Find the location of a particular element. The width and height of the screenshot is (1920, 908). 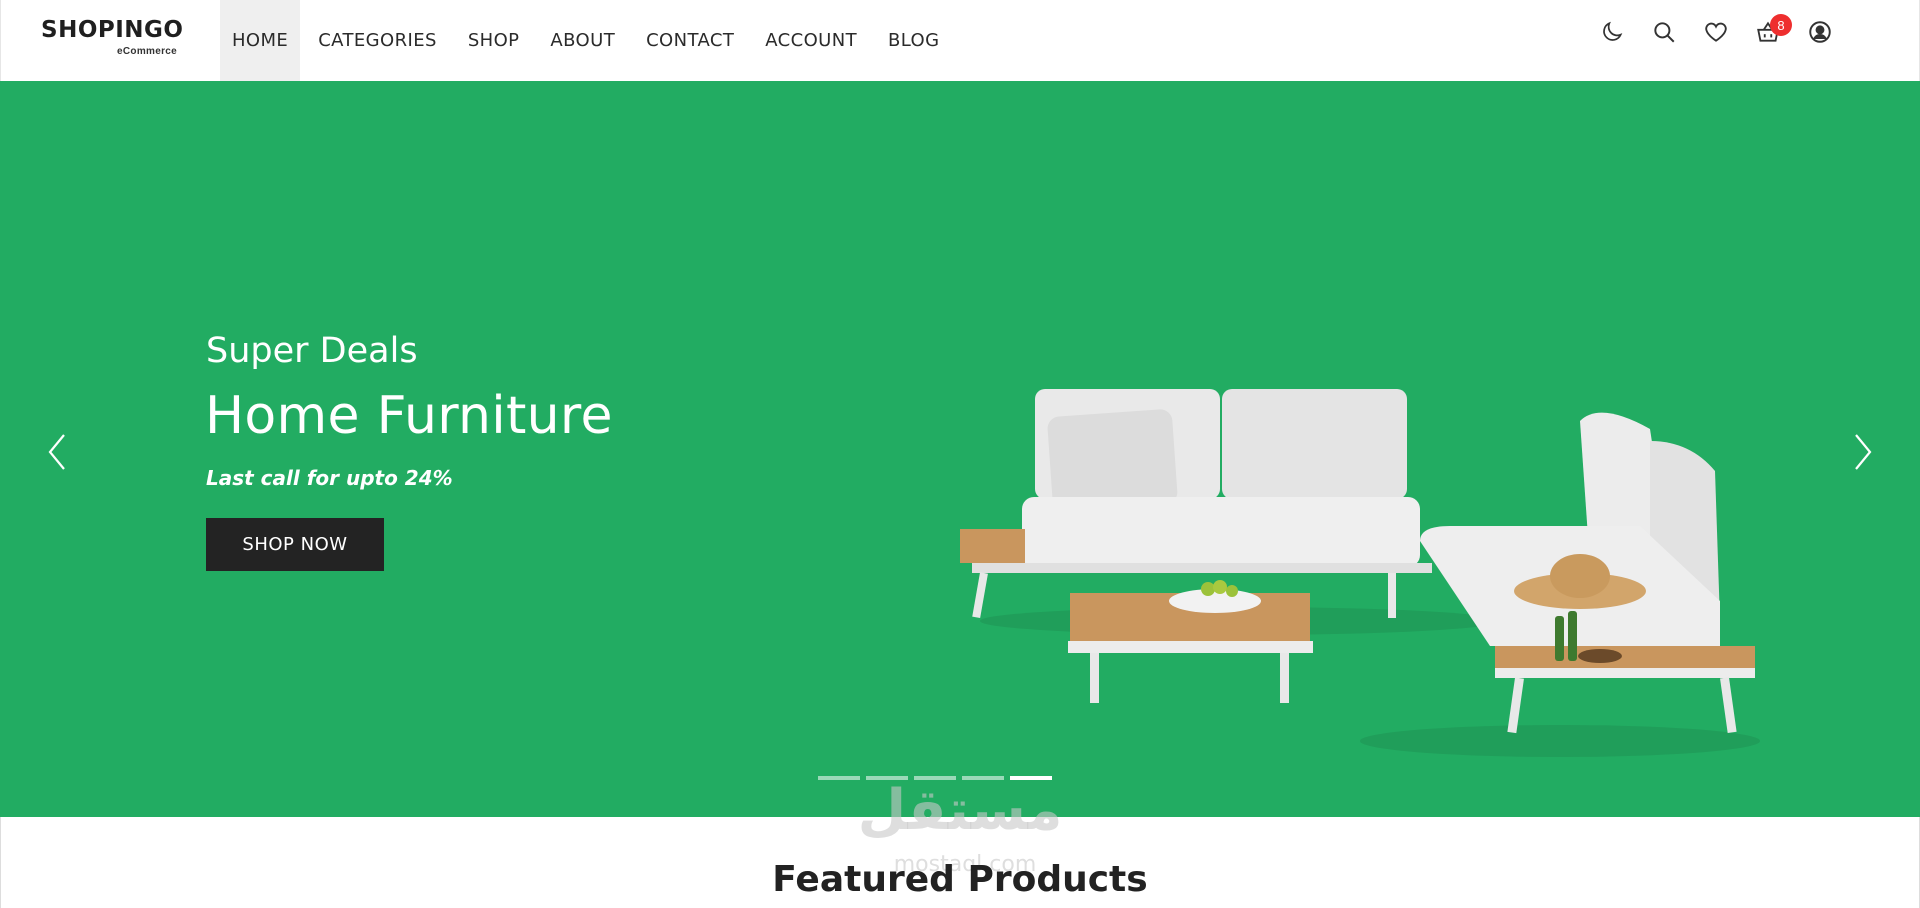

logo: SHOPINGO eCommerce is located at coordinates (112, 40).